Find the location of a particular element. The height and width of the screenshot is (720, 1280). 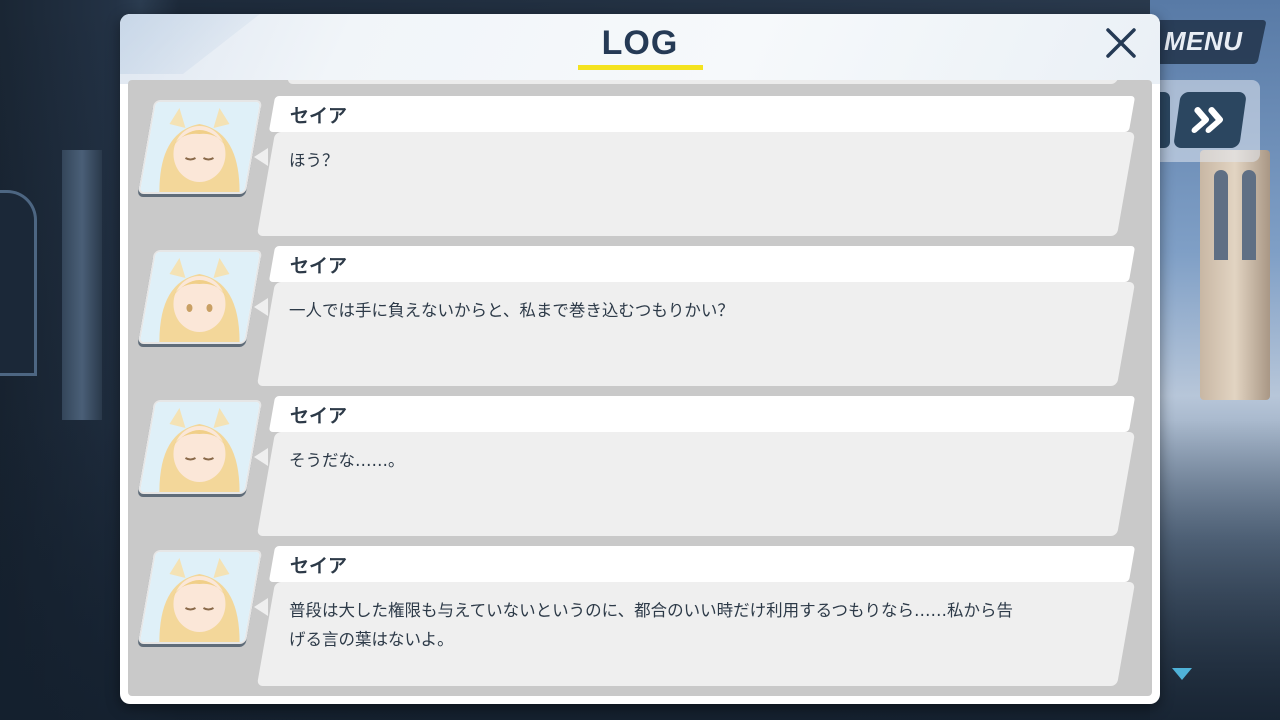

triangle-down-icon is located at coordinates (1182, 674).